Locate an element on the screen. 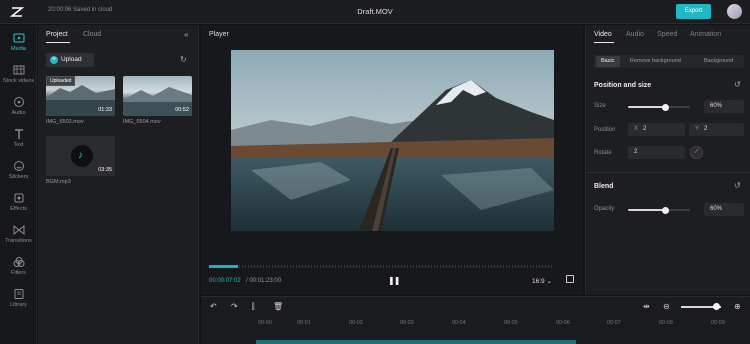 Image resolution: width=750 pixels, height=344 pixels. rail-item-effects: Effects is located at coordinates (18, 204).